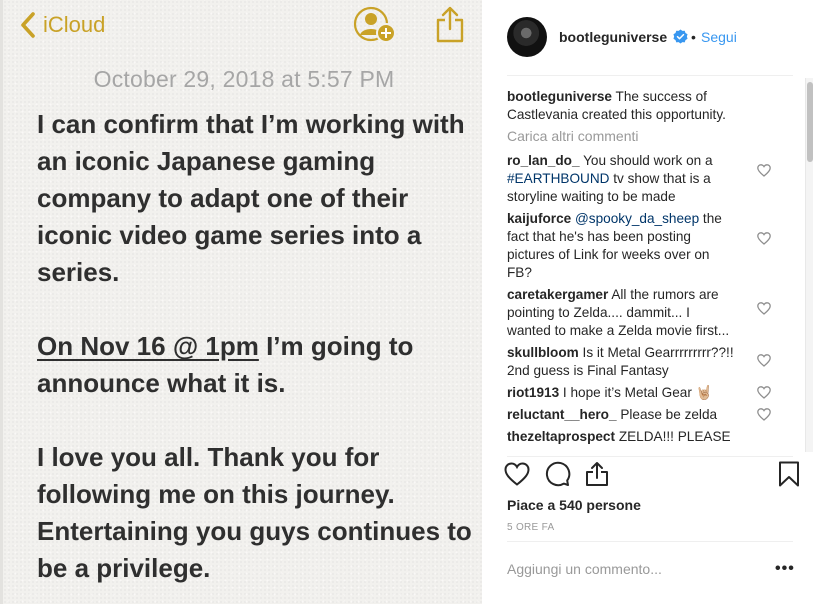 The height and width of the screenshot is (604, 817). What do you see at coordinates (543, 160) in the screenshot?
I see `comment-username: ro_lan_do_` at bounding box center [543, 160].